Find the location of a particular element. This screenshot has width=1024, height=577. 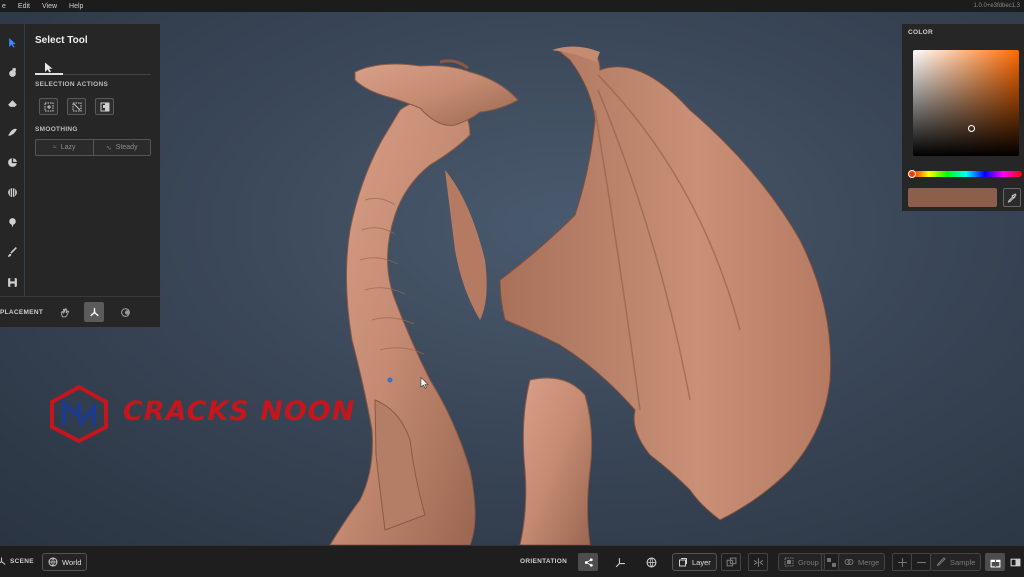

select-all-icon is located at coordinates (48, 106).